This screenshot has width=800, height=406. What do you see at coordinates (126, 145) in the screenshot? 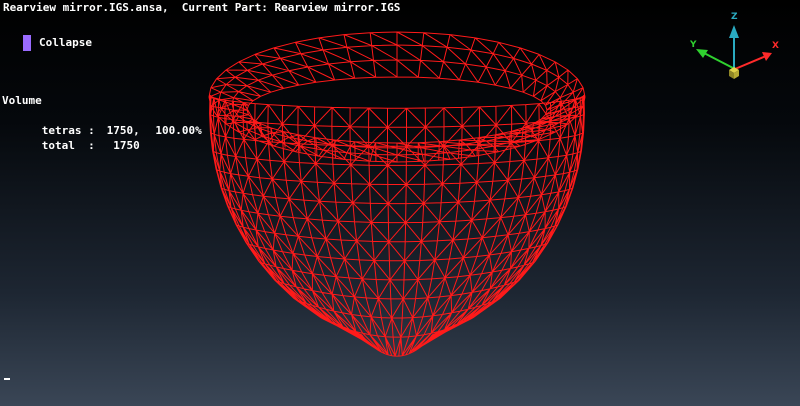
I see `stats-count: 1750` at bounding box center [126, 145].